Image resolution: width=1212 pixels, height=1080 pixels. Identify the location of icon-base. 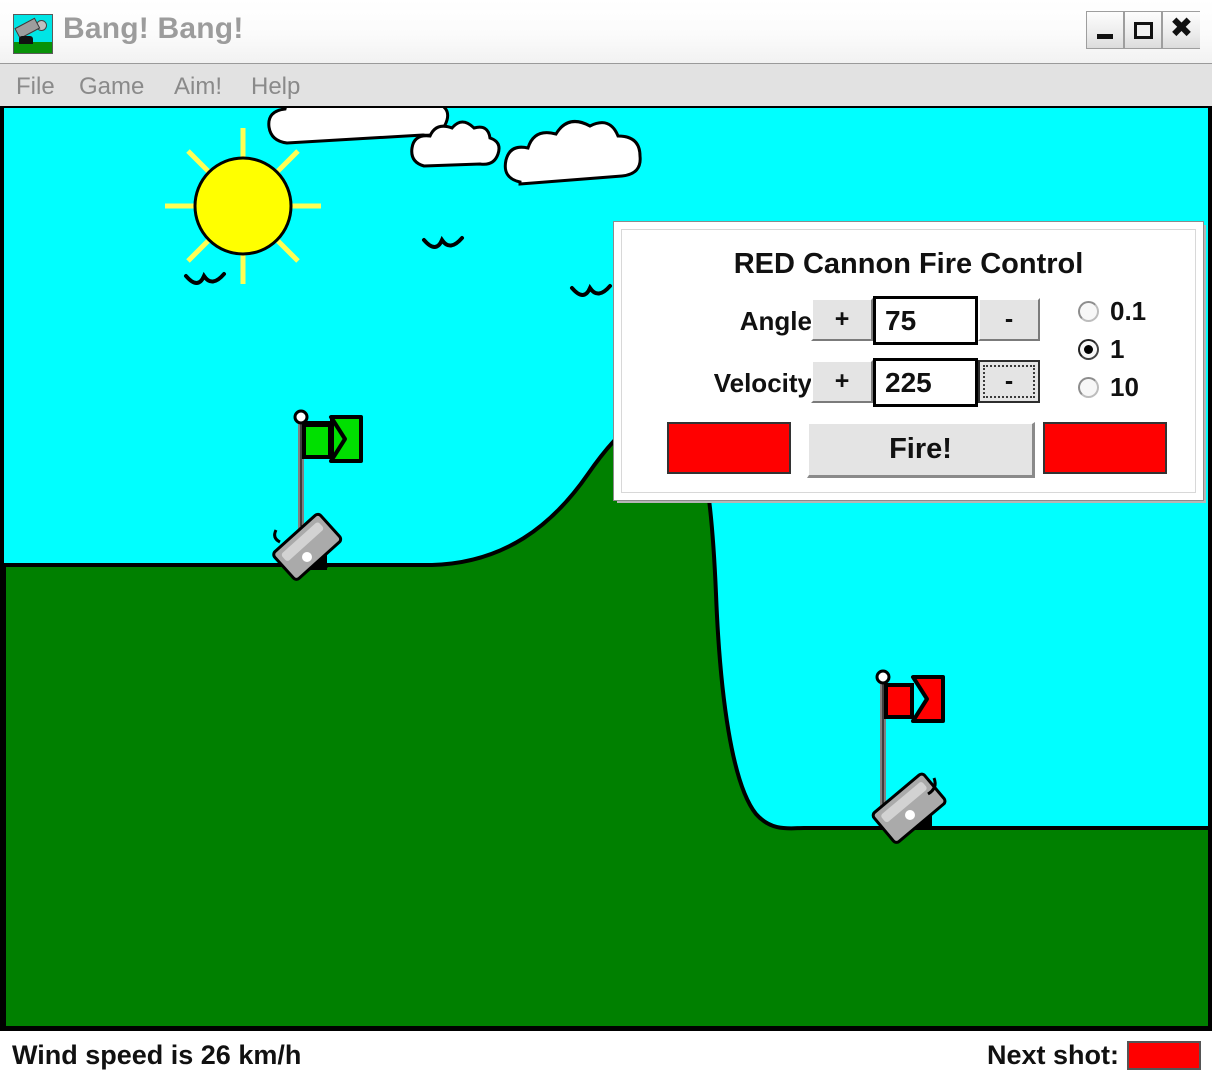
(26, 40).